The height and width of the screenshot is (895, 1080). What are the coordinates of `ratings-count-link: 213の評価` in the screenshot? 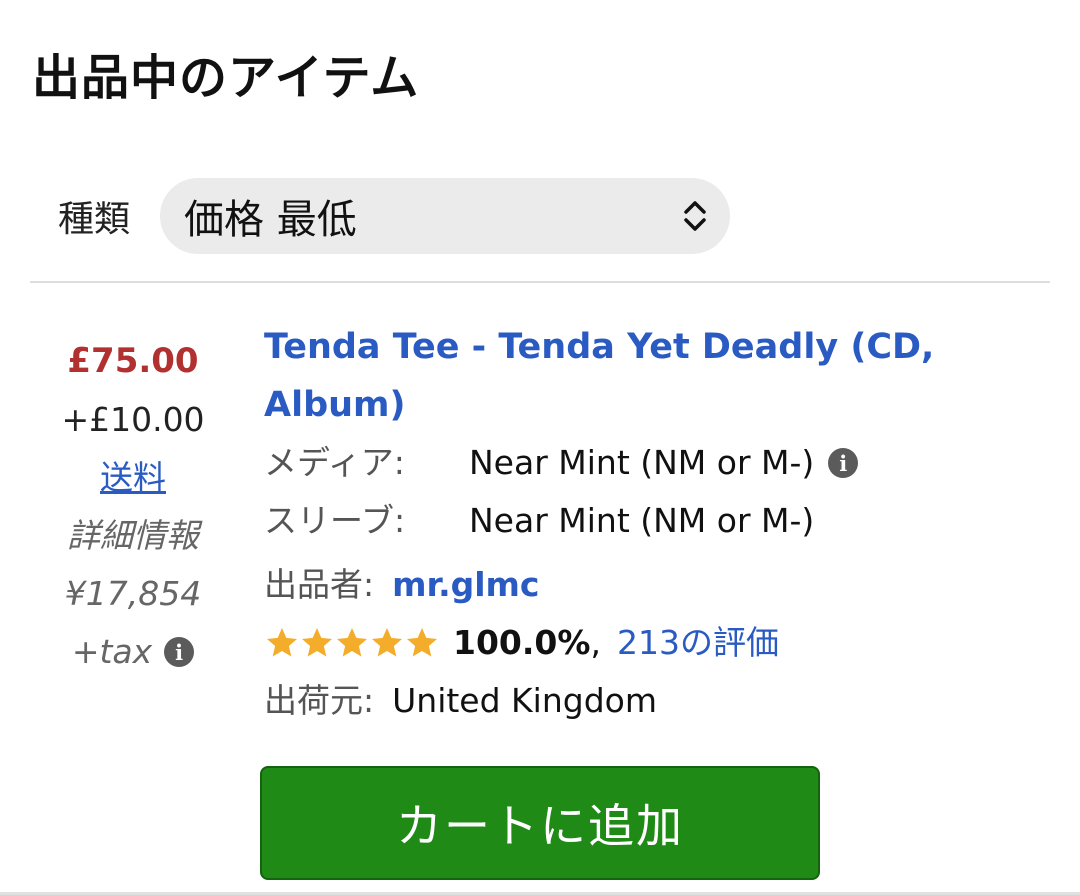 It's located at (698, 643).